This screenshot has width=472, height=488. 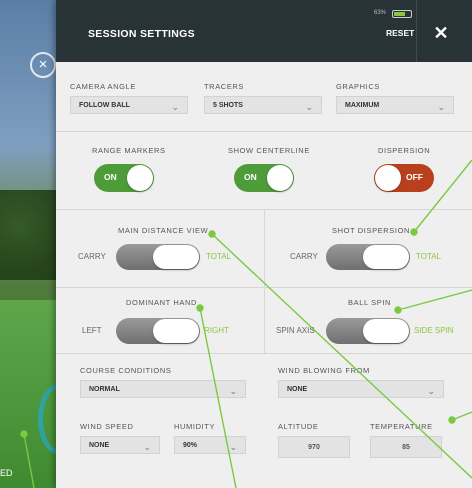 What do you see at coordinates (92, 256) in the screenshot?
I see `main-distance-left-option: CARRY` at bounding box center [92, 256].